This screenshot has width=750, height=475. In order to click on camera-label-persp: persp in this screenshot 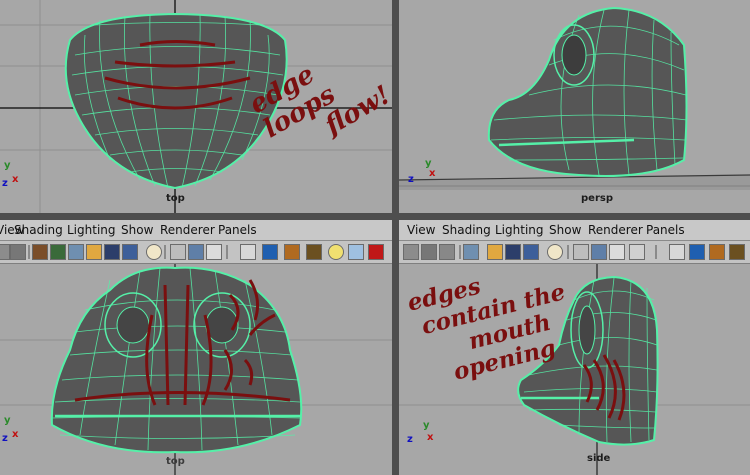, I will do `click(597, 198)`.